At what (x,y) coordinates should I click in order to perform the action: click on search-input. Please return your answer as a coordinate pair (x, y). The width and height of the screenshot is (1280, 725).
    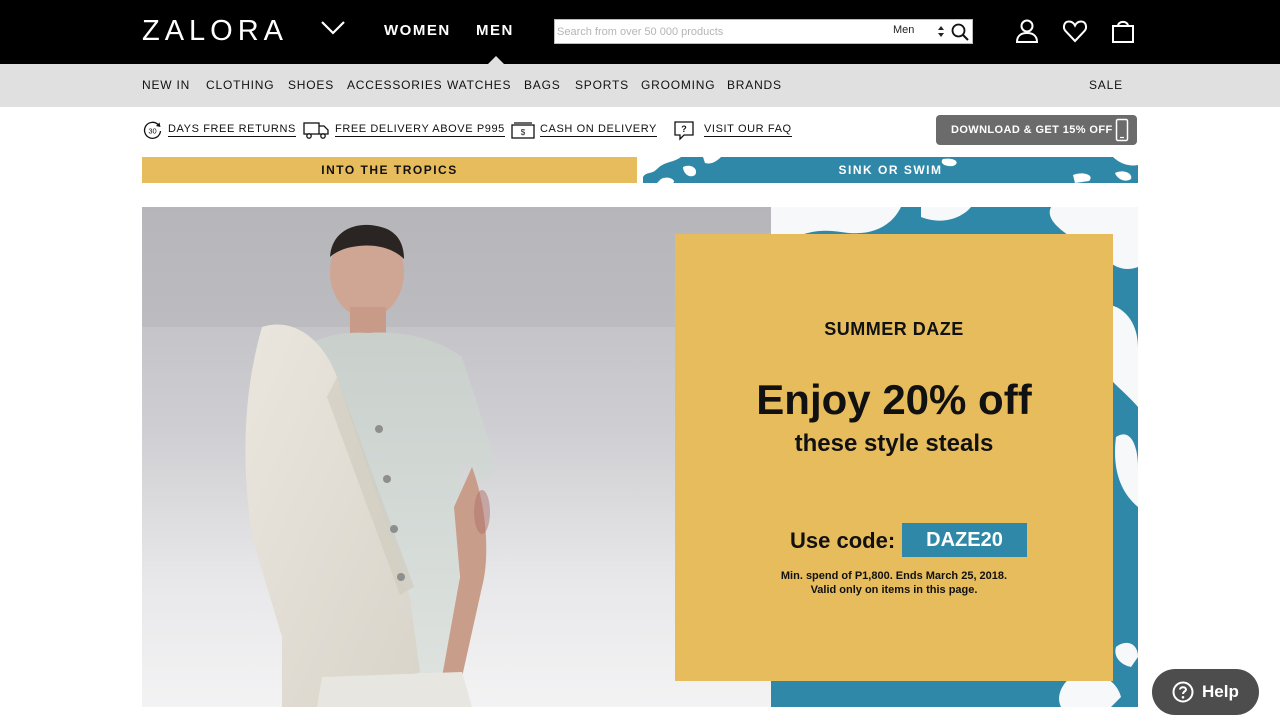
    Looking at the image, I should click on (717, 31).